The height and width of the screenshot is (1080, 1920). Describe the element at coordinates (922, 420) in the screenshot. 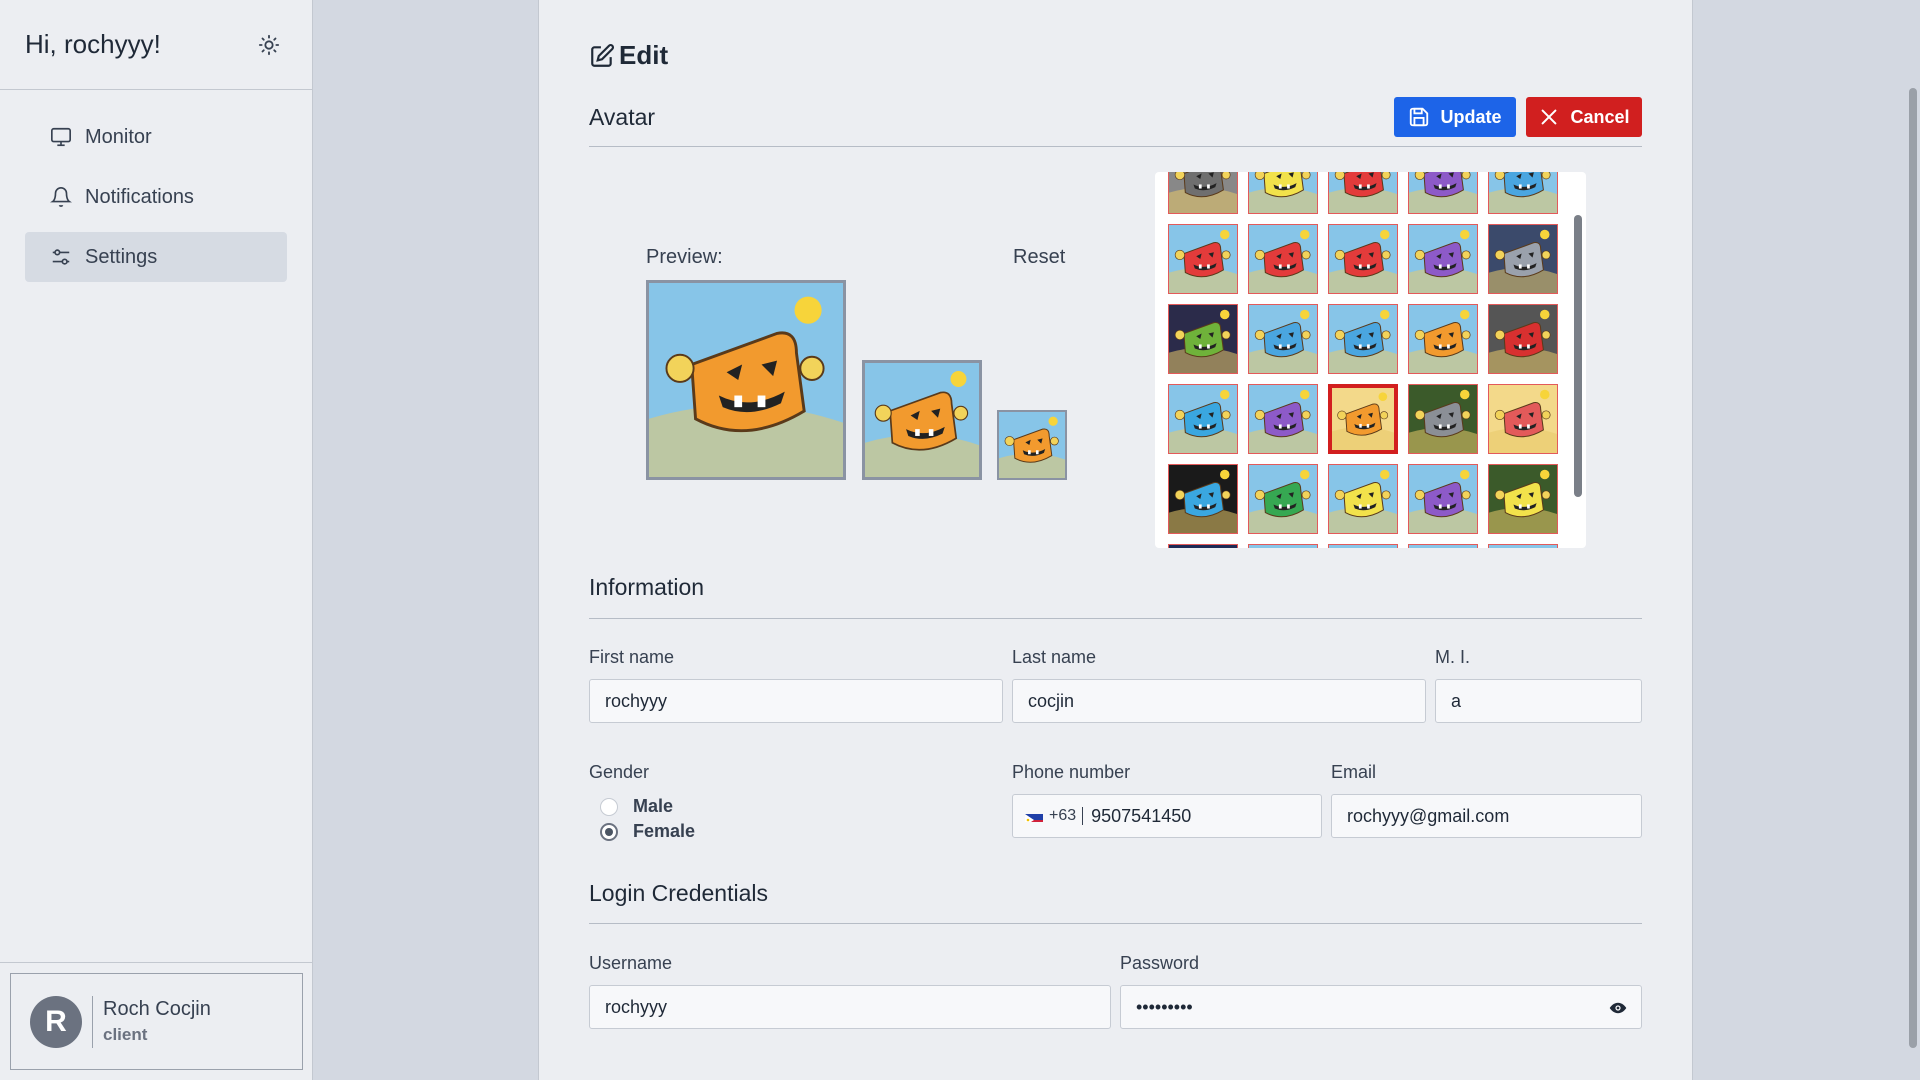

I see `avatar-preview-medium` at that location.